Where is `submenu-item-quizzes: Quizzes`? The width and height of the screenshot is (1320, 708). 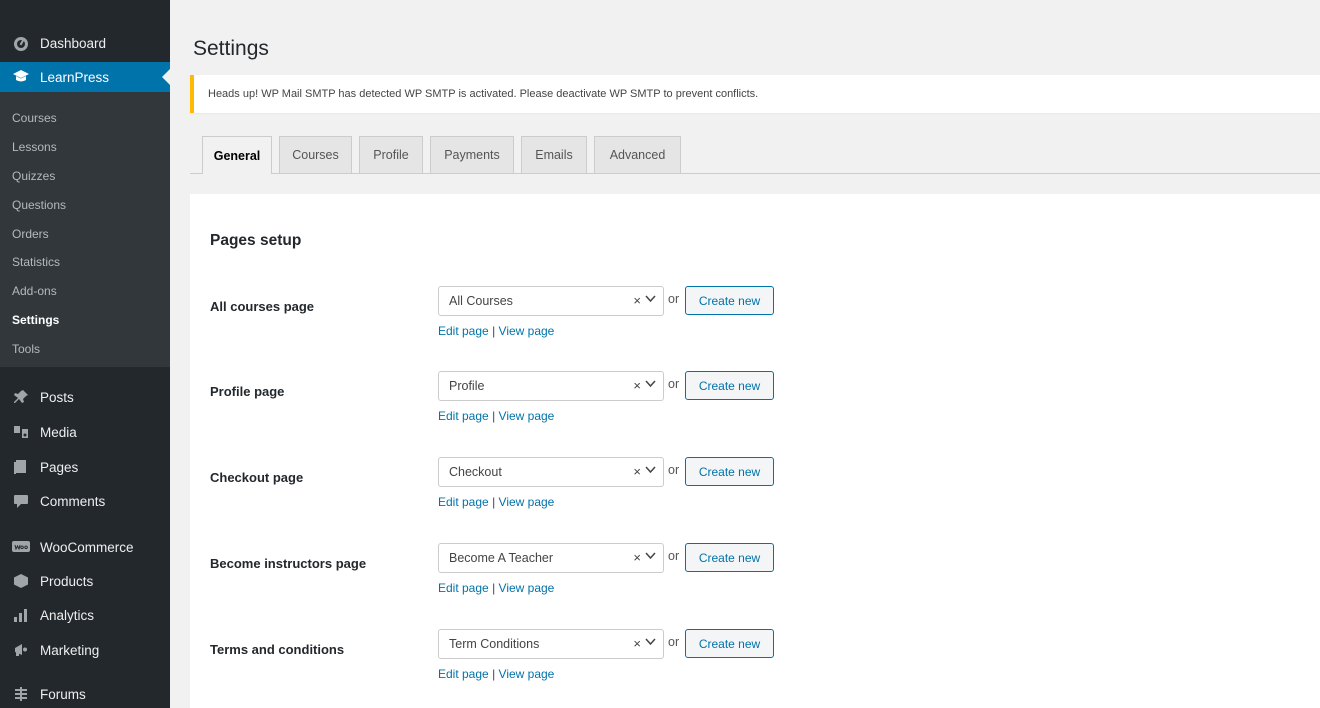 submenu-item-quizzes: Quizzes is located at coordinates (85, 176).